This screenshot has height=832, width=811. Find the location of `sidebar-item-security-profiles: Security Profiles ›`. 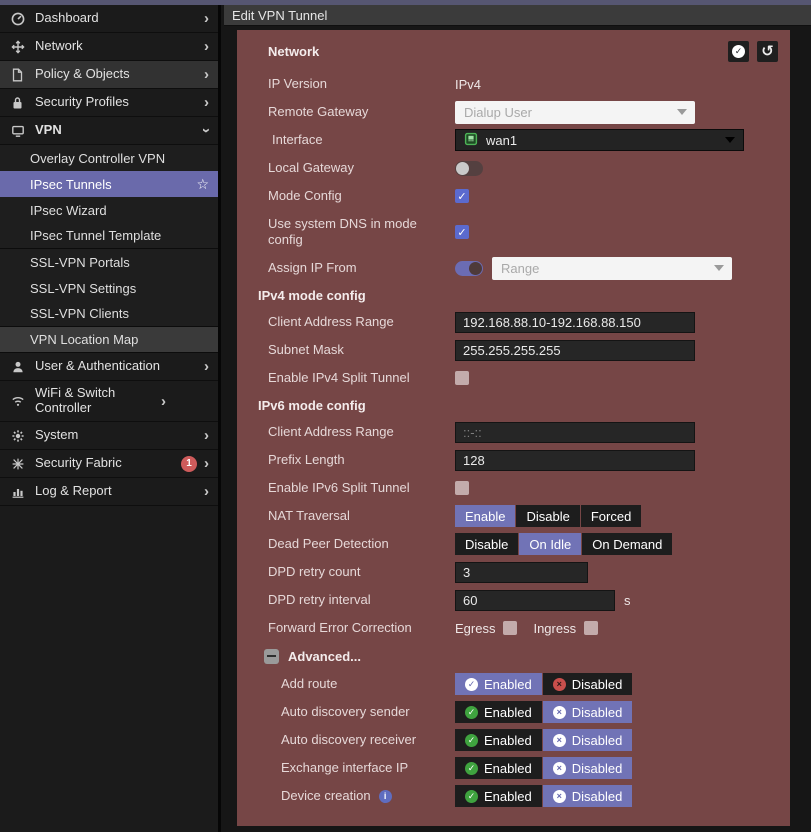

sidebar-item-security-profiles: Security Profiles › is located at coordinates (109, 103).